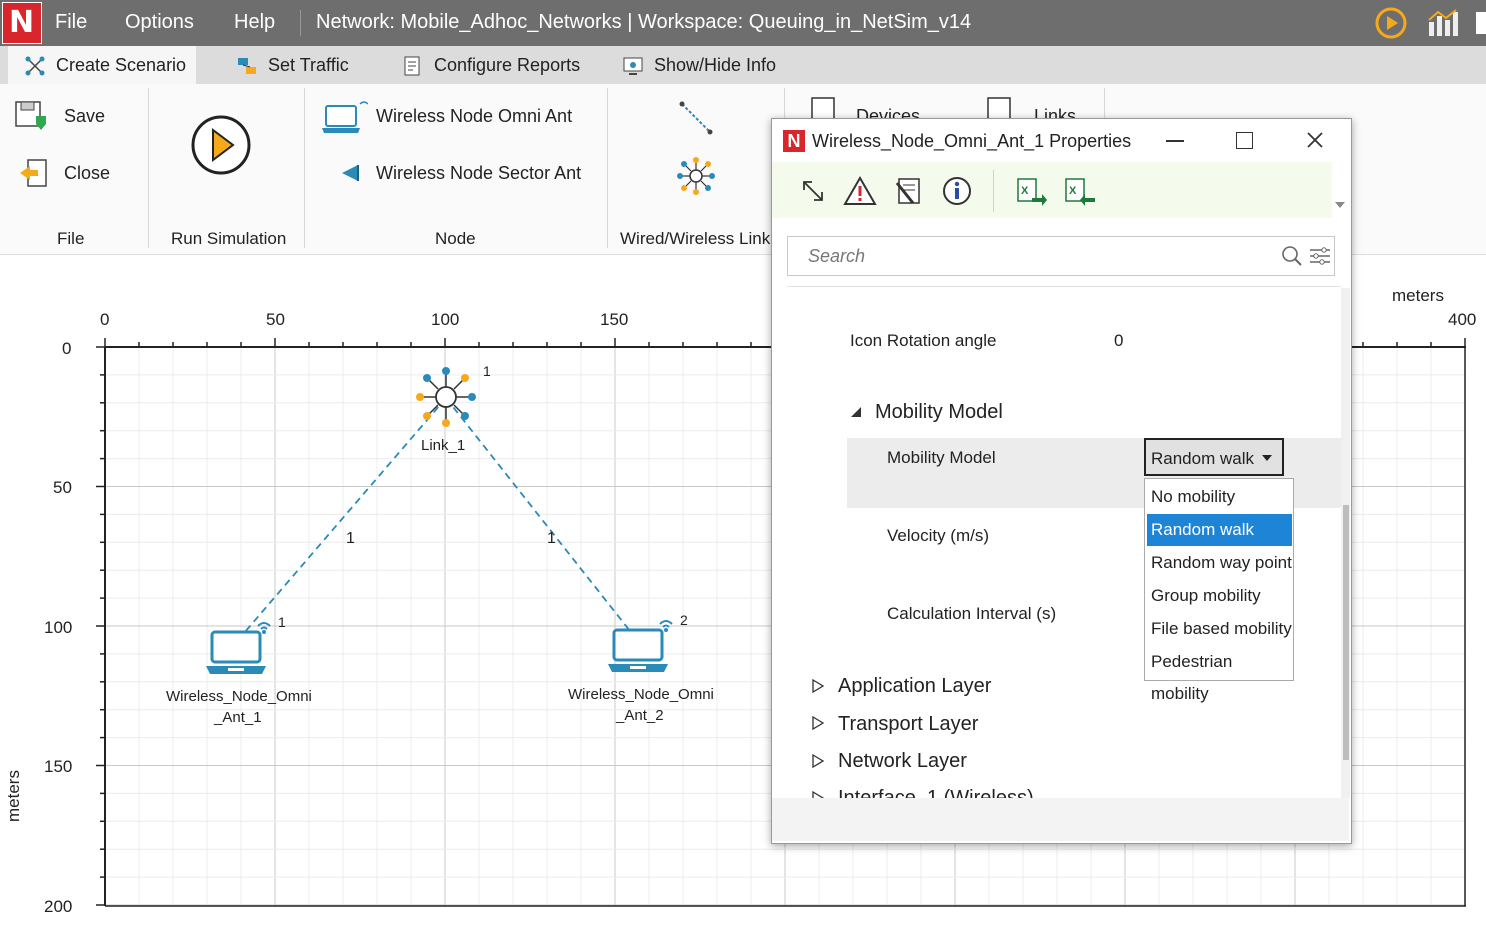 The image size is (1486, 930). What do you see at coordinates (909, 191) in the screenshot?
I see `edit-document-icon` at bounding box center [909, 191].